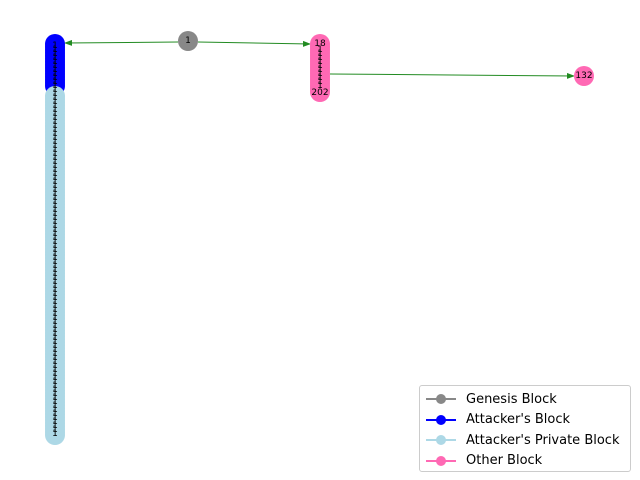 This screenshot has height=480, width=640. What do you see at coordinates (121, 42) in the screenshot?
I see `edge-genesis-attacker` at bounding box center [121, 42].